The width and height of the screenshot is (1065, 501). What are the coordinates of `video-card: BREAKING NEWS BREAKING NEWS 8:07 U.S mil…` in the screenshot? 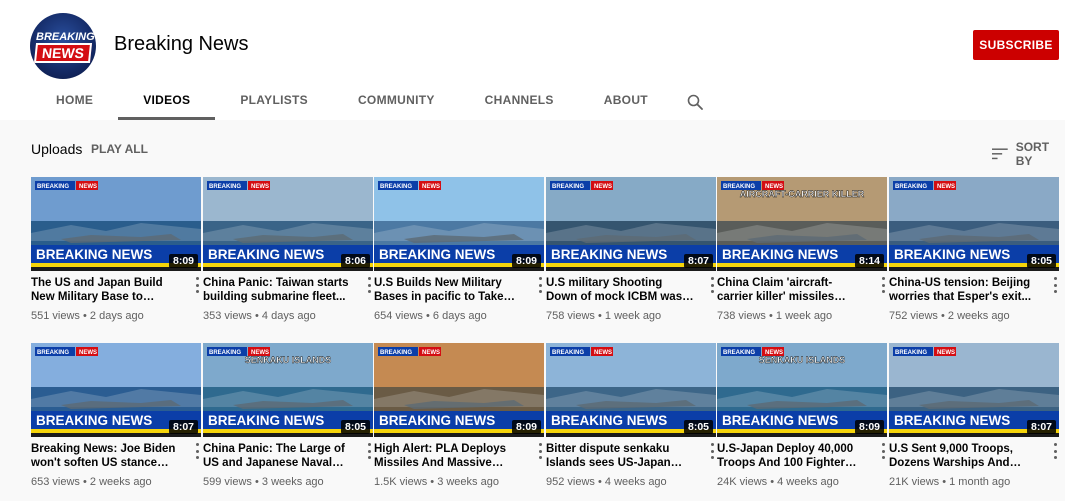 It's located at (631, 252).